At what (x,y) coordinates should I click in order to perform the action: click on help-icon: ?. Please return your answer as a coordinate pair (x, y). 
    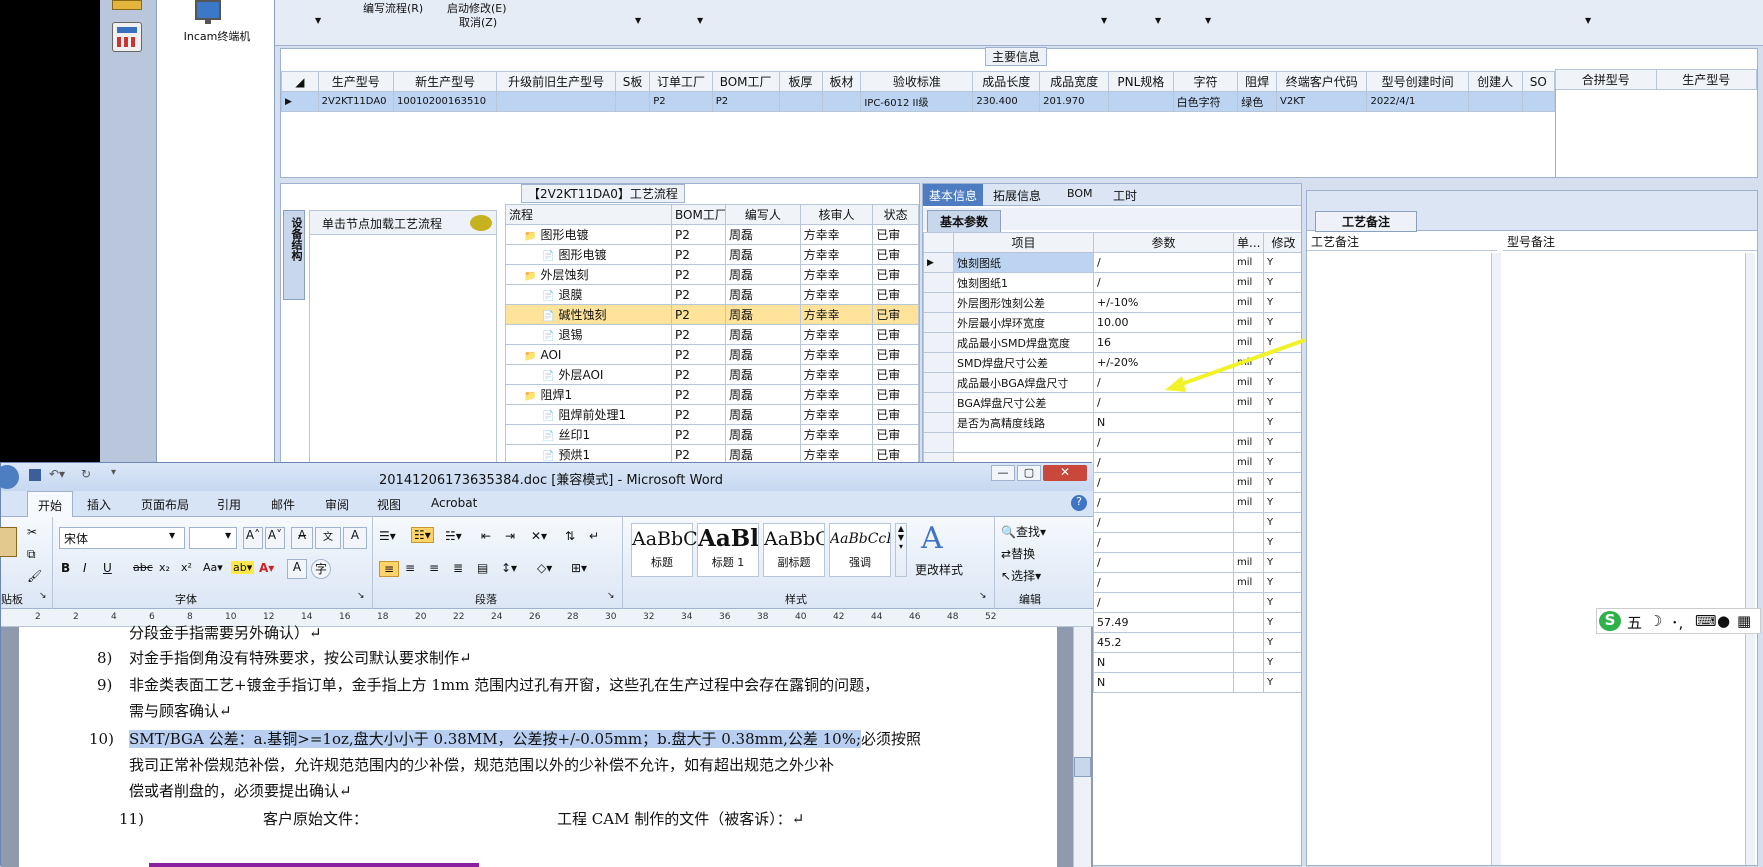
    Looking at the image, I should click on (1079, 503).